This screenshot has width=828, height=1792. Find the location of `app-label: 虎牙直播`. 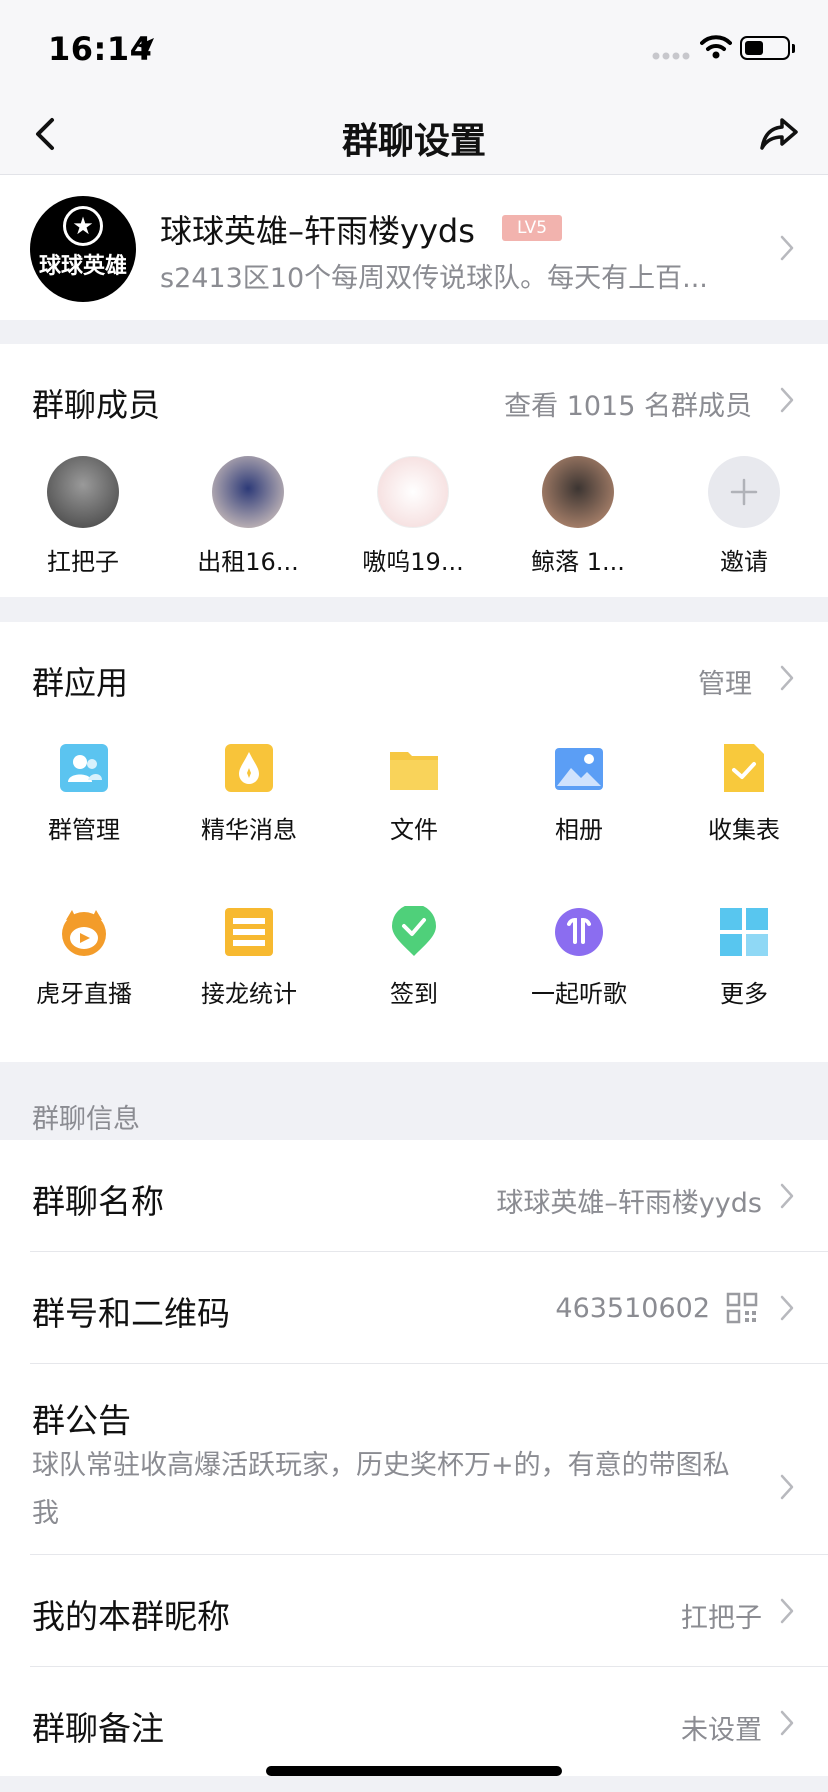

app-label: 虎牙直播 is located at coordinates (84, 994).